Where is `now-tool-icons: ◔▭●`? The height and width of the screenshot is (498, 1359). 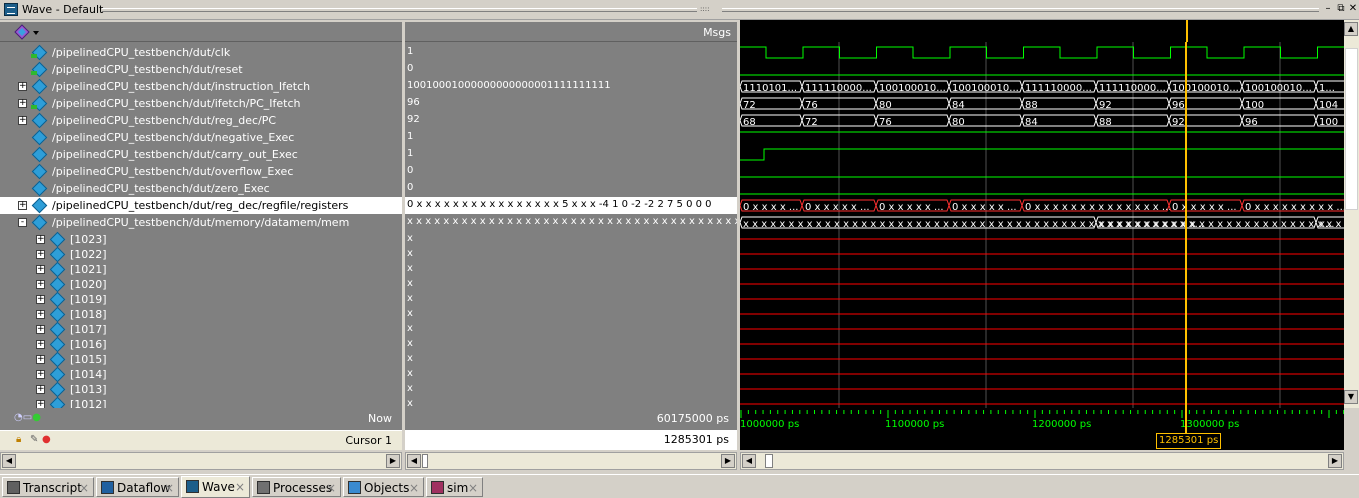 now-tool-icons: ◔▭● is located at coordinates (27, 417).